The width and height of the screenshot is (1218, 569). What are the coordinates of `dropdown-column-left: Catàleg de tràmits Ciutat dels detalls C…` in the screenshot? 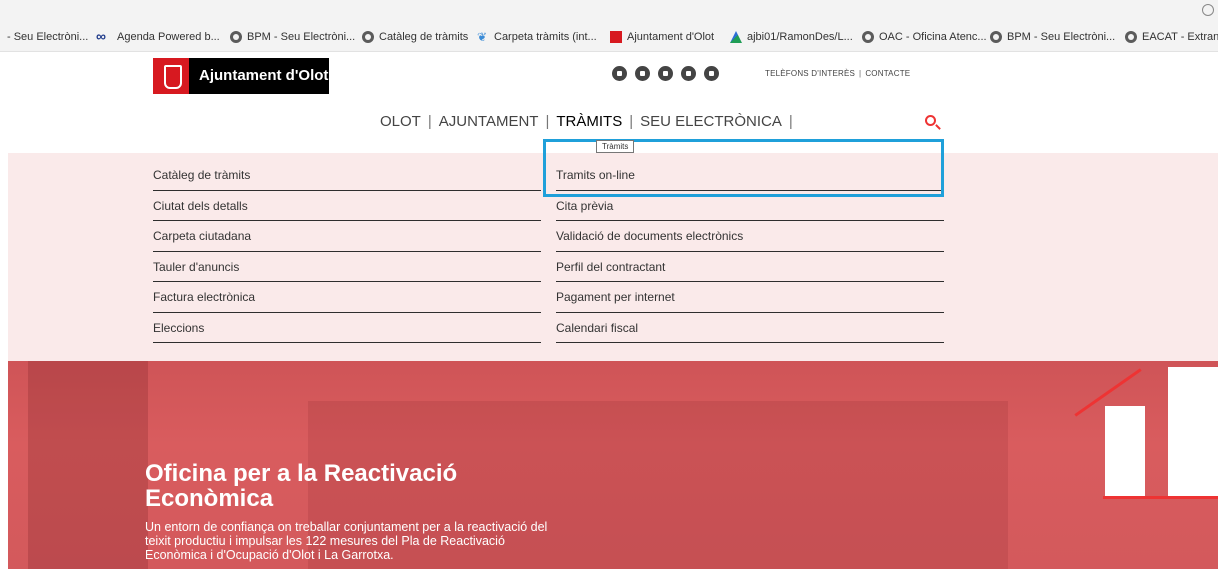 It's located at (347, 251).